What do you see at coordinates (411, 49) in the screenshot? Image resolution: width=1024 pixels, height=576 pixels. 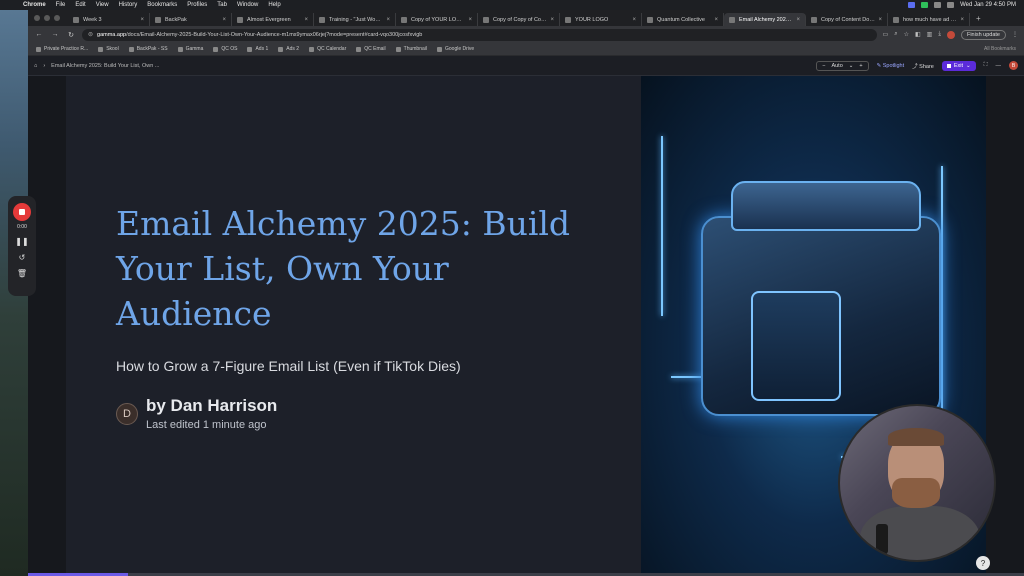 I see `bookmark-item: Thumbnail` at bounding box center [411, 49].